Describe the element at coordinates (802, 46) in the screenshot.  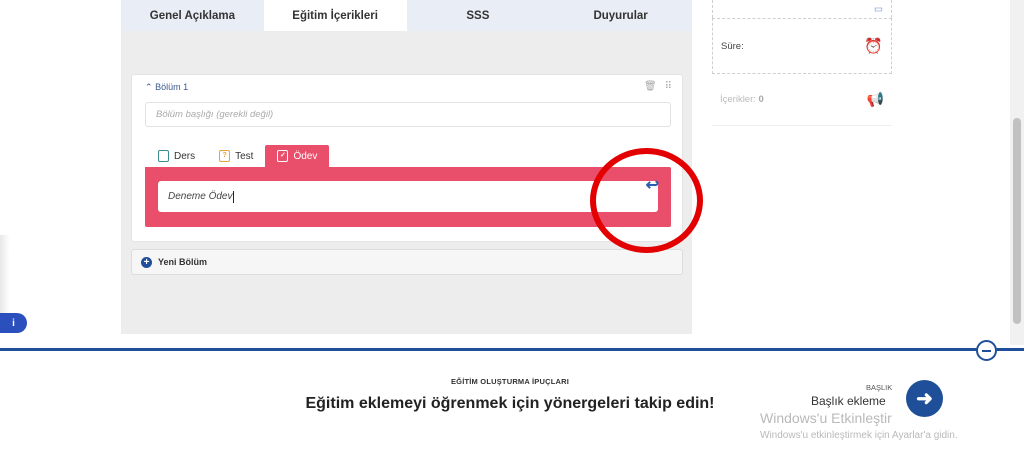
I see `sidebar-row-duration: Süre: ⏰` at that location.